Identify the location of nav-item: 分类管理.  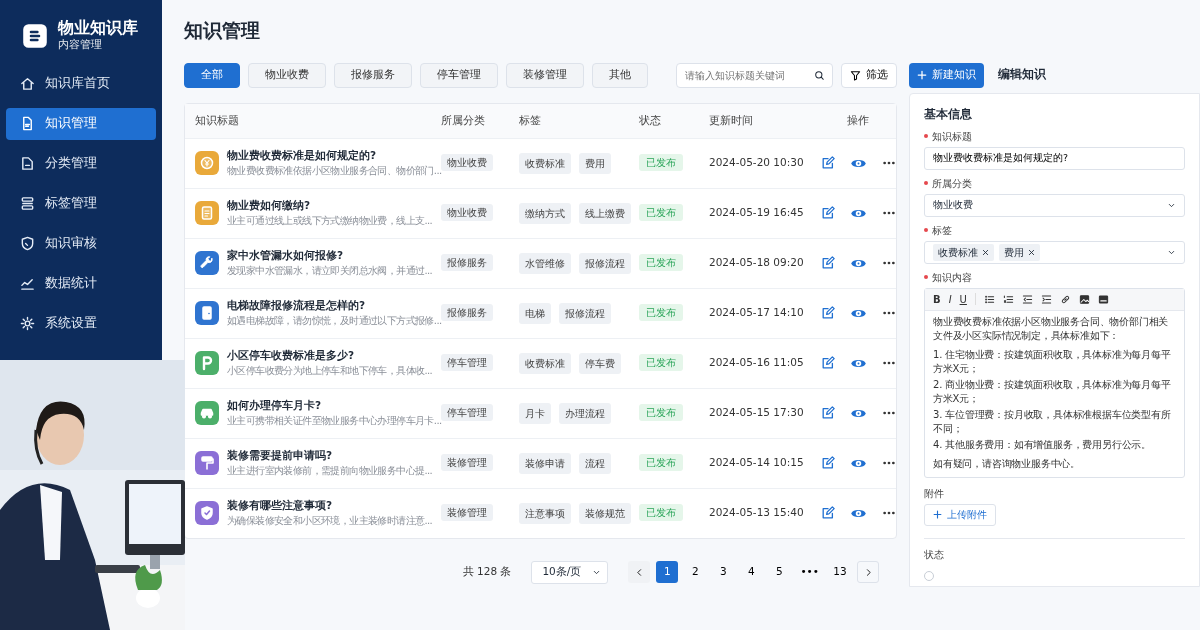
(81, 163).